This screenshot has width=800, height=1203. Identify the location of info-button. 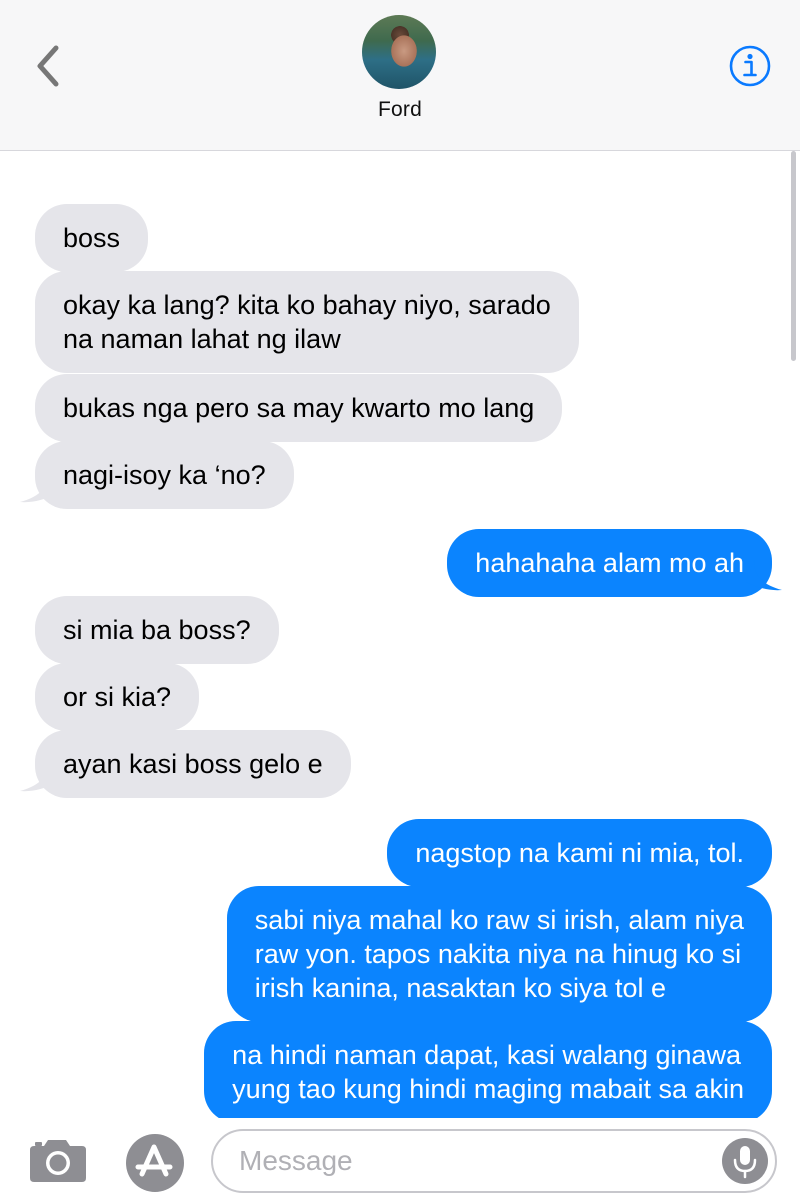
(750, 66).